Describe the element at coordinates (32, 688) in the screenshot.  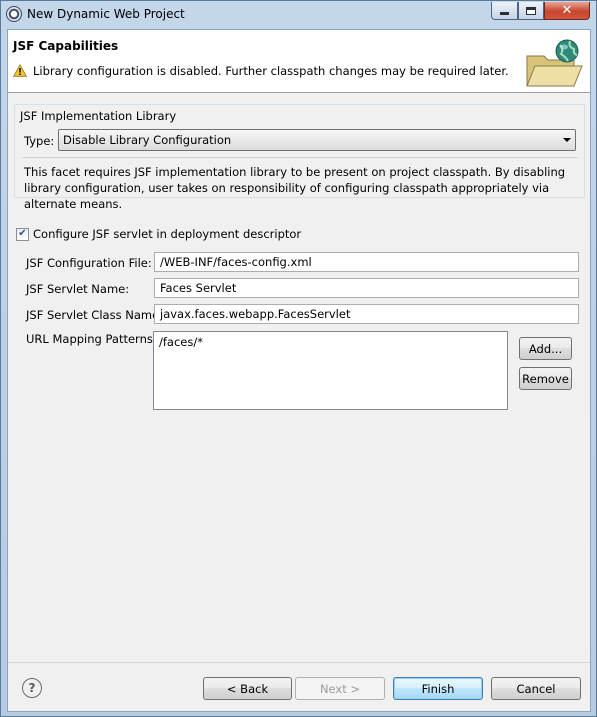
I see `help-icon: ?` at that location.